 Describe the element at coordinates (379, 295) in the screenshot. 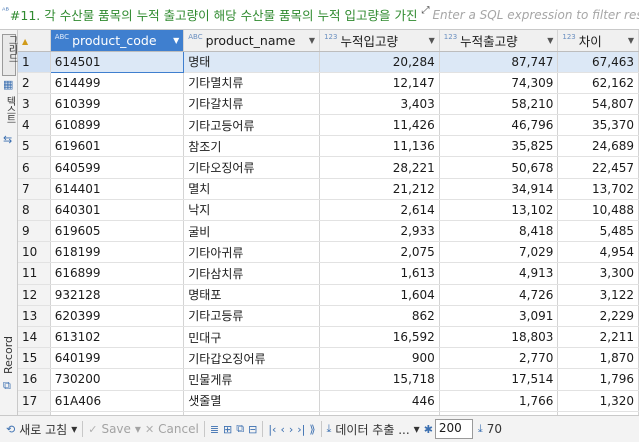

I see `cell-inbound: 1,604` at that location.